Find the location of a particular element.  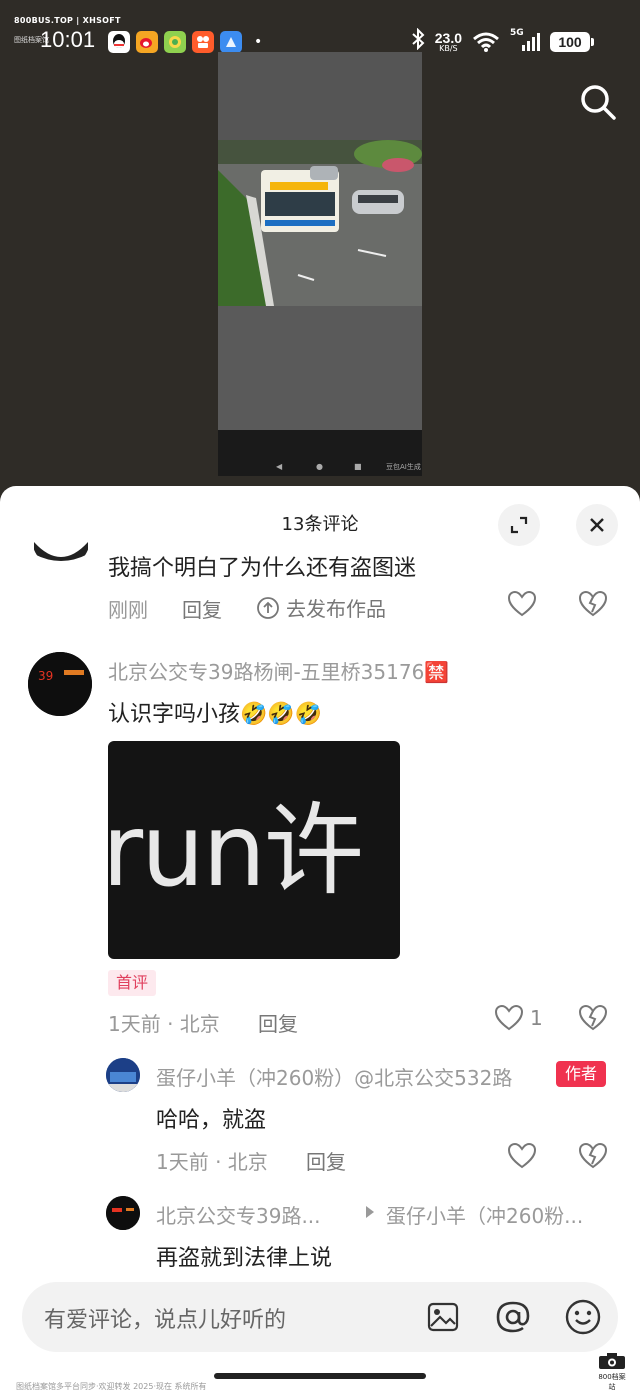

first-comment-tag: 首评 is located at coordinates (132, 983).